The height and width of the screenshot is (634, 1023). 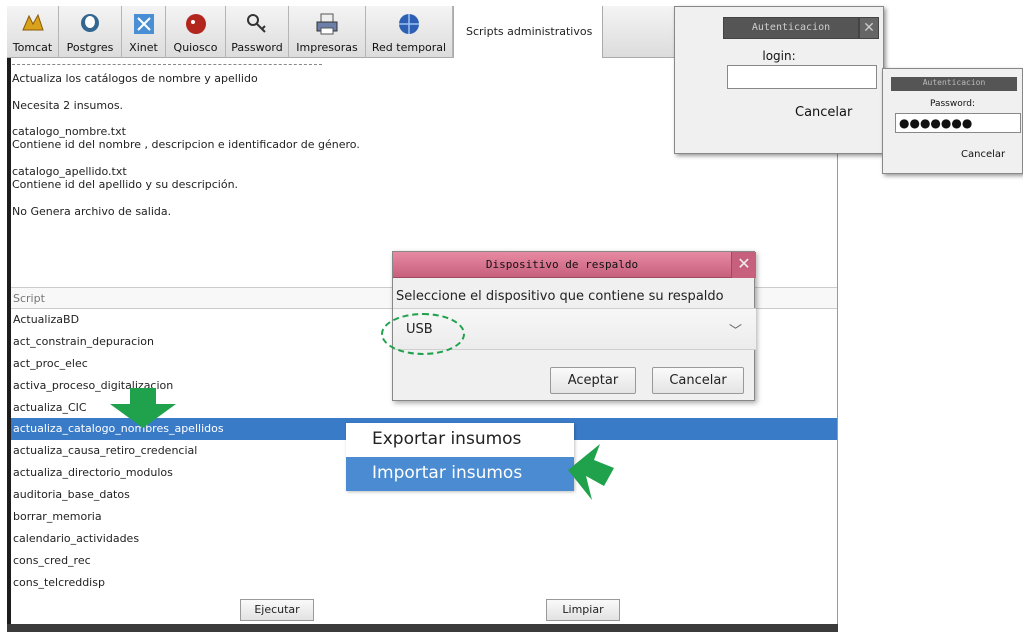 I want to click on password-input: ●●●●●●●, so click(x=958, y=123).